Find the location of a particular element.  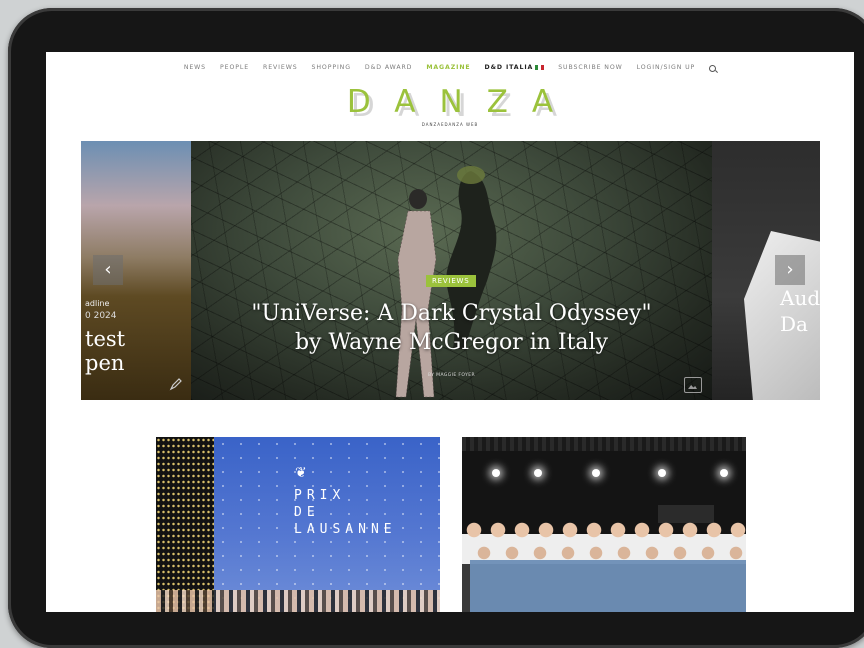

gallery-icon is located at coordinates (693, 385).